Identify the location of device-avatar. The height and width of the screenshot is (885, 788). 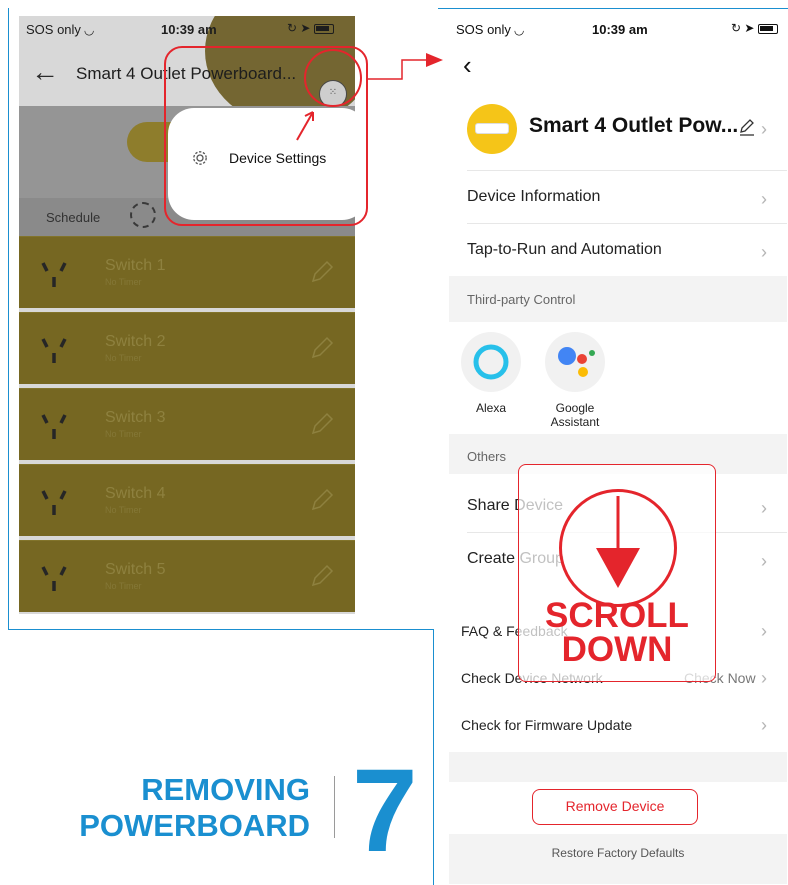
(492, 129).